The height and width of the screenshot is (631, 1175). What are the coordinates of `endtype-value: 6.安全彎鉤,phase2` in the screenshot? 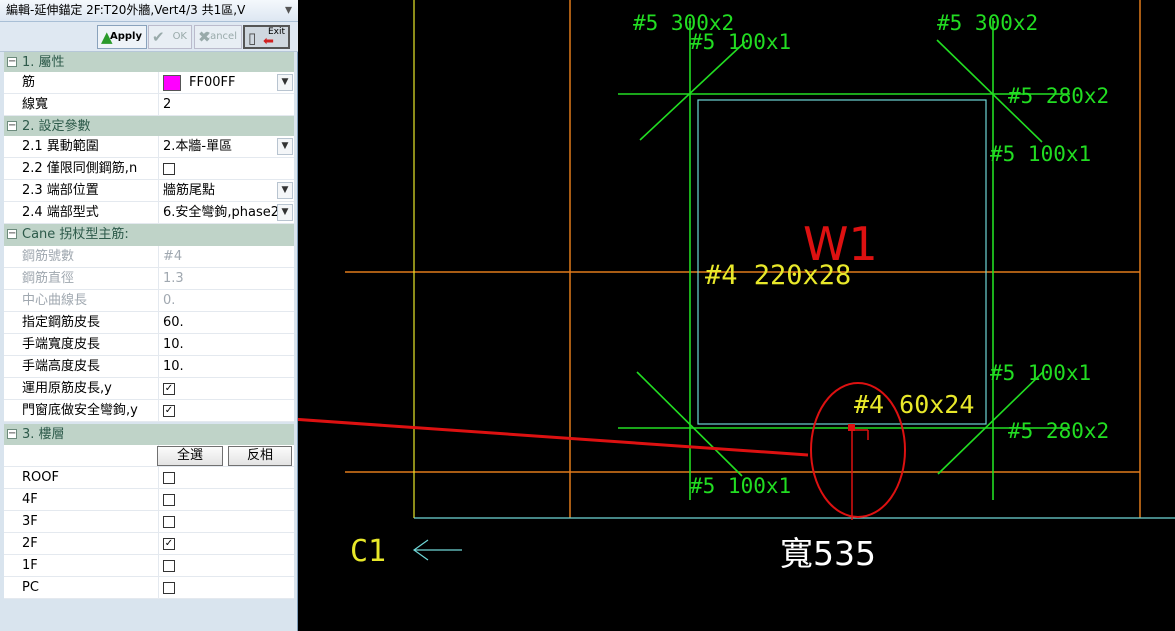 It's located at (227, 213).